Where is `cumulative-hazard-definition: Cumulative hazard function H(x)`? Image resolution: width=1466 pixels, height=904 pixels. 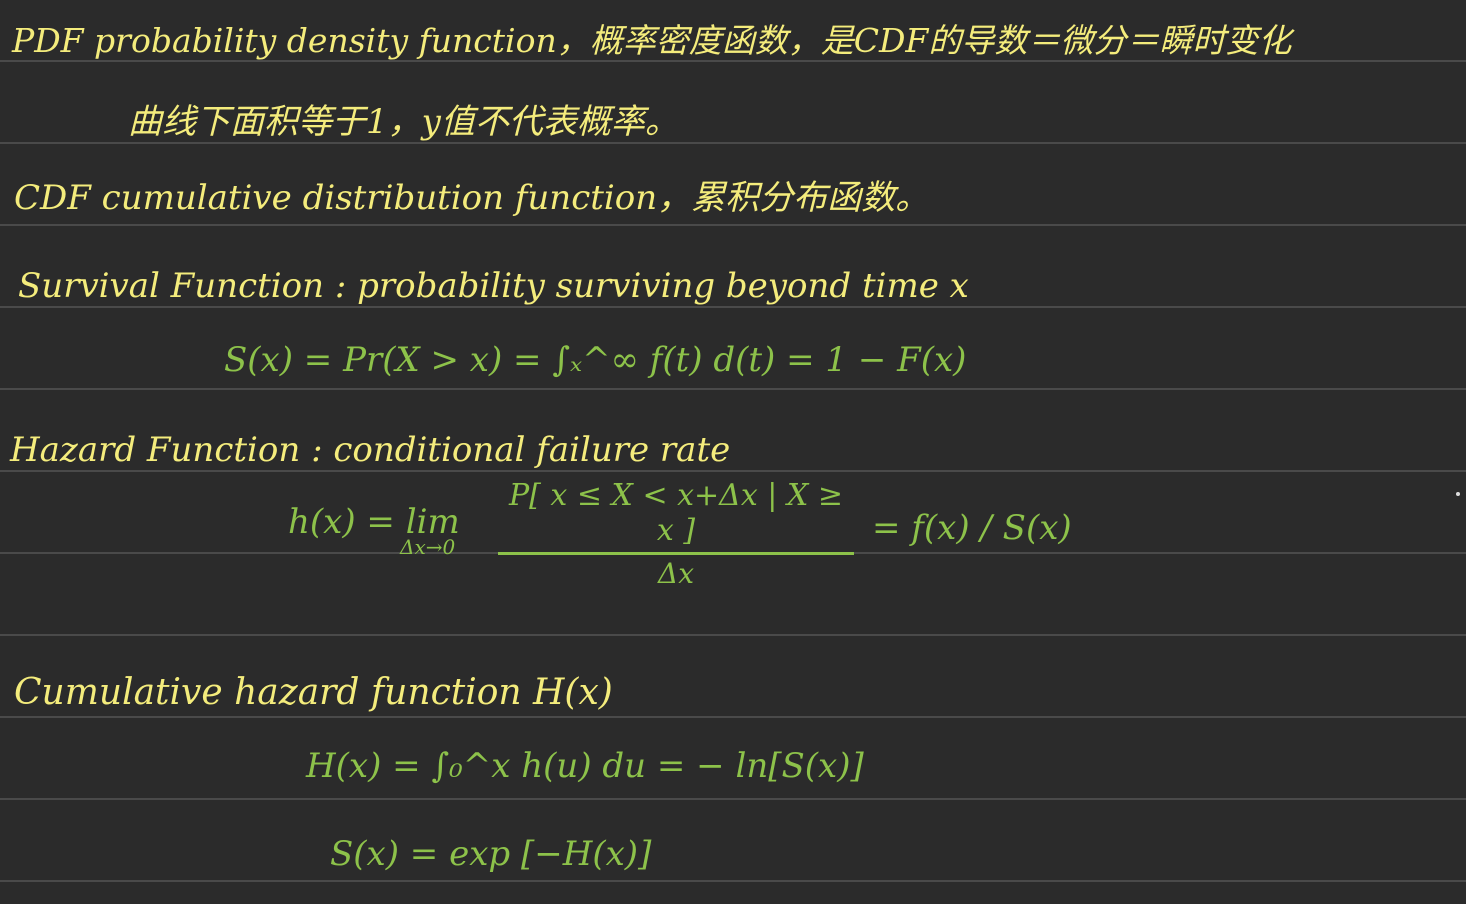 cumulative-hazard-definition: Cumulative hazard function H(x) is located at coordinates (313, 692).